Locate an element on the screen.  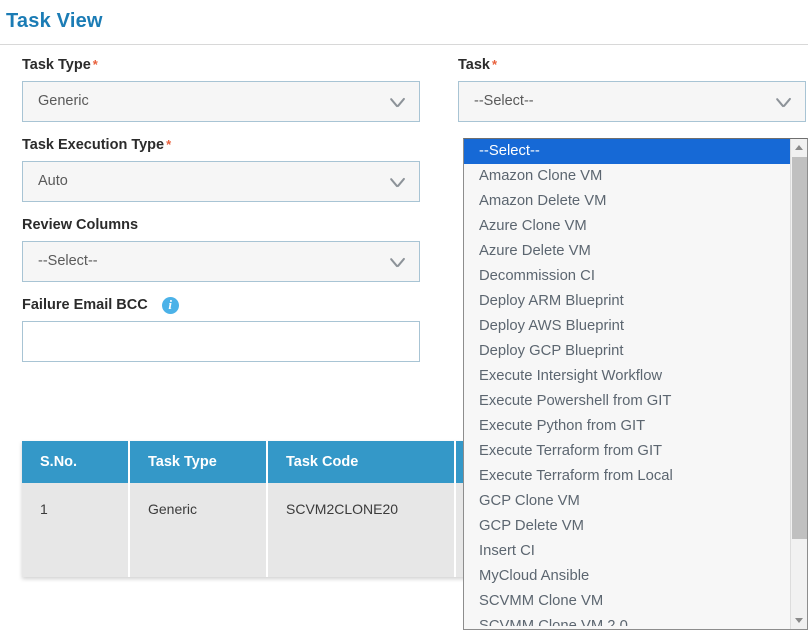
dropdown-option: Execute Powershell from GIT is located at coordinates (627, 401).